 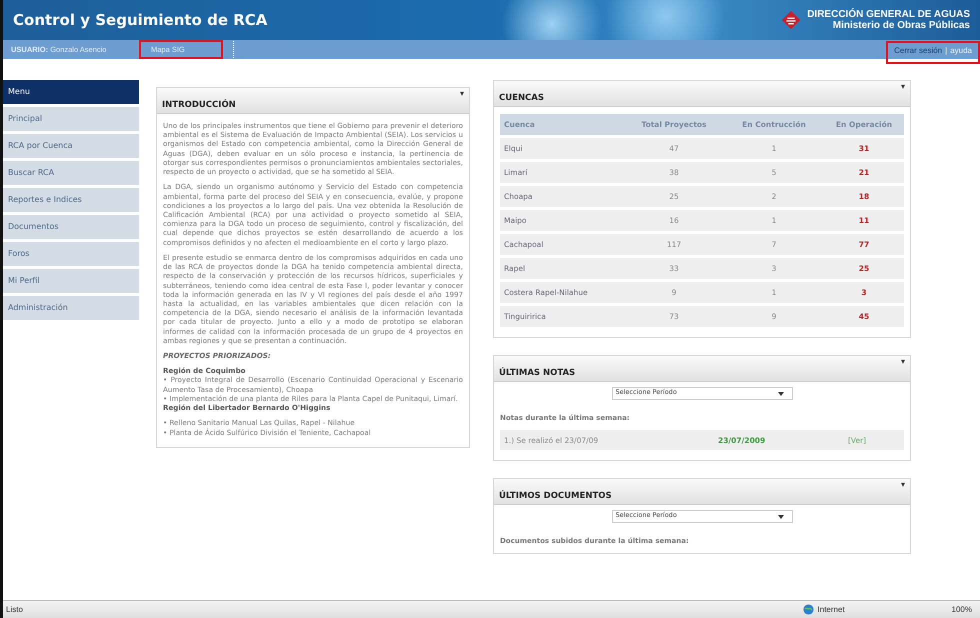 What do you see at coordinates (791, 20) in the screenshot?
I see `logo-icon` at bounding box center [791, 20].